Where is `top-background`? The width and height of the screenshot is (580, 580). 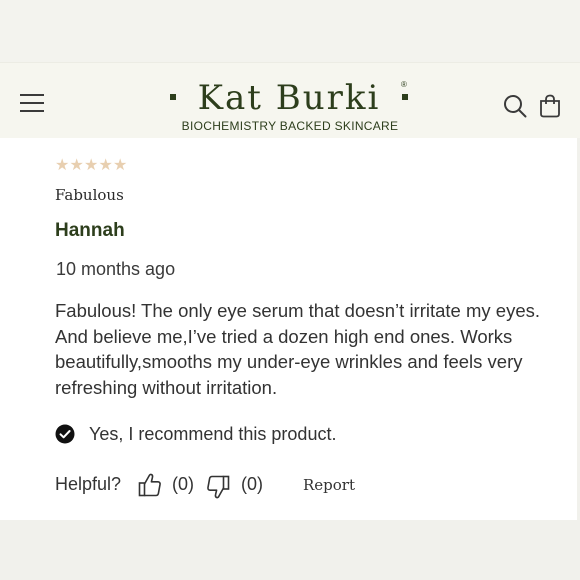 top-background is located at coordinates (290, 31).